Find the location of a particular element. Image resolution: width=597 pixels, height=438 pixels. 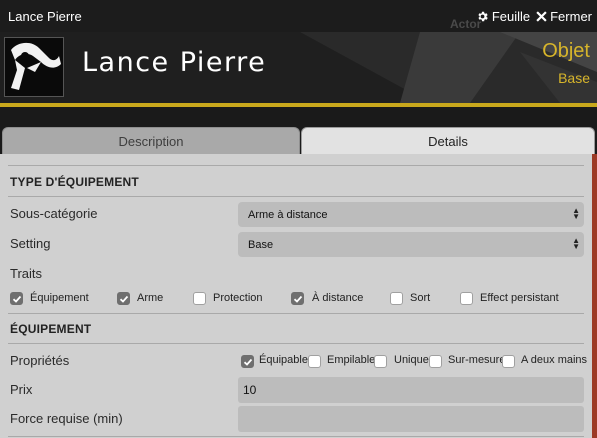

item-type: Objet is located at coordinates (566, 51).